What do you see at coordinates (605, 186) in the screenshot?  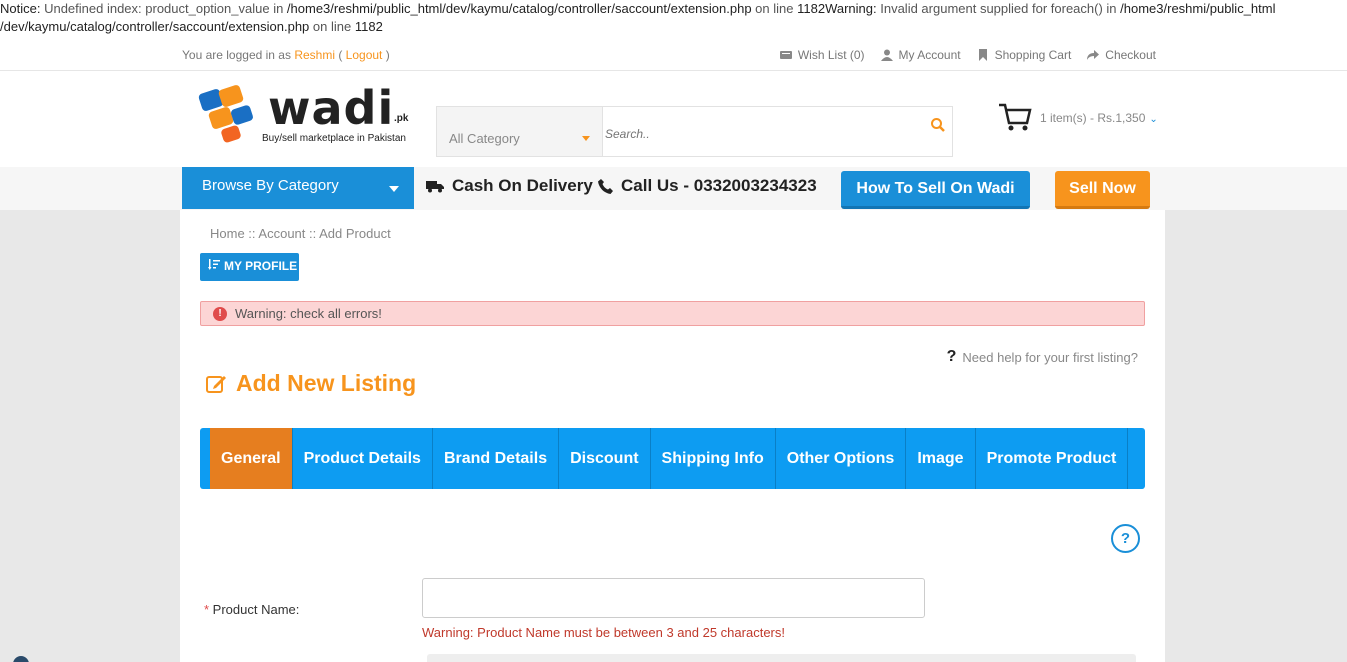 I see `phone-icon` at bounding box center [605, 186].